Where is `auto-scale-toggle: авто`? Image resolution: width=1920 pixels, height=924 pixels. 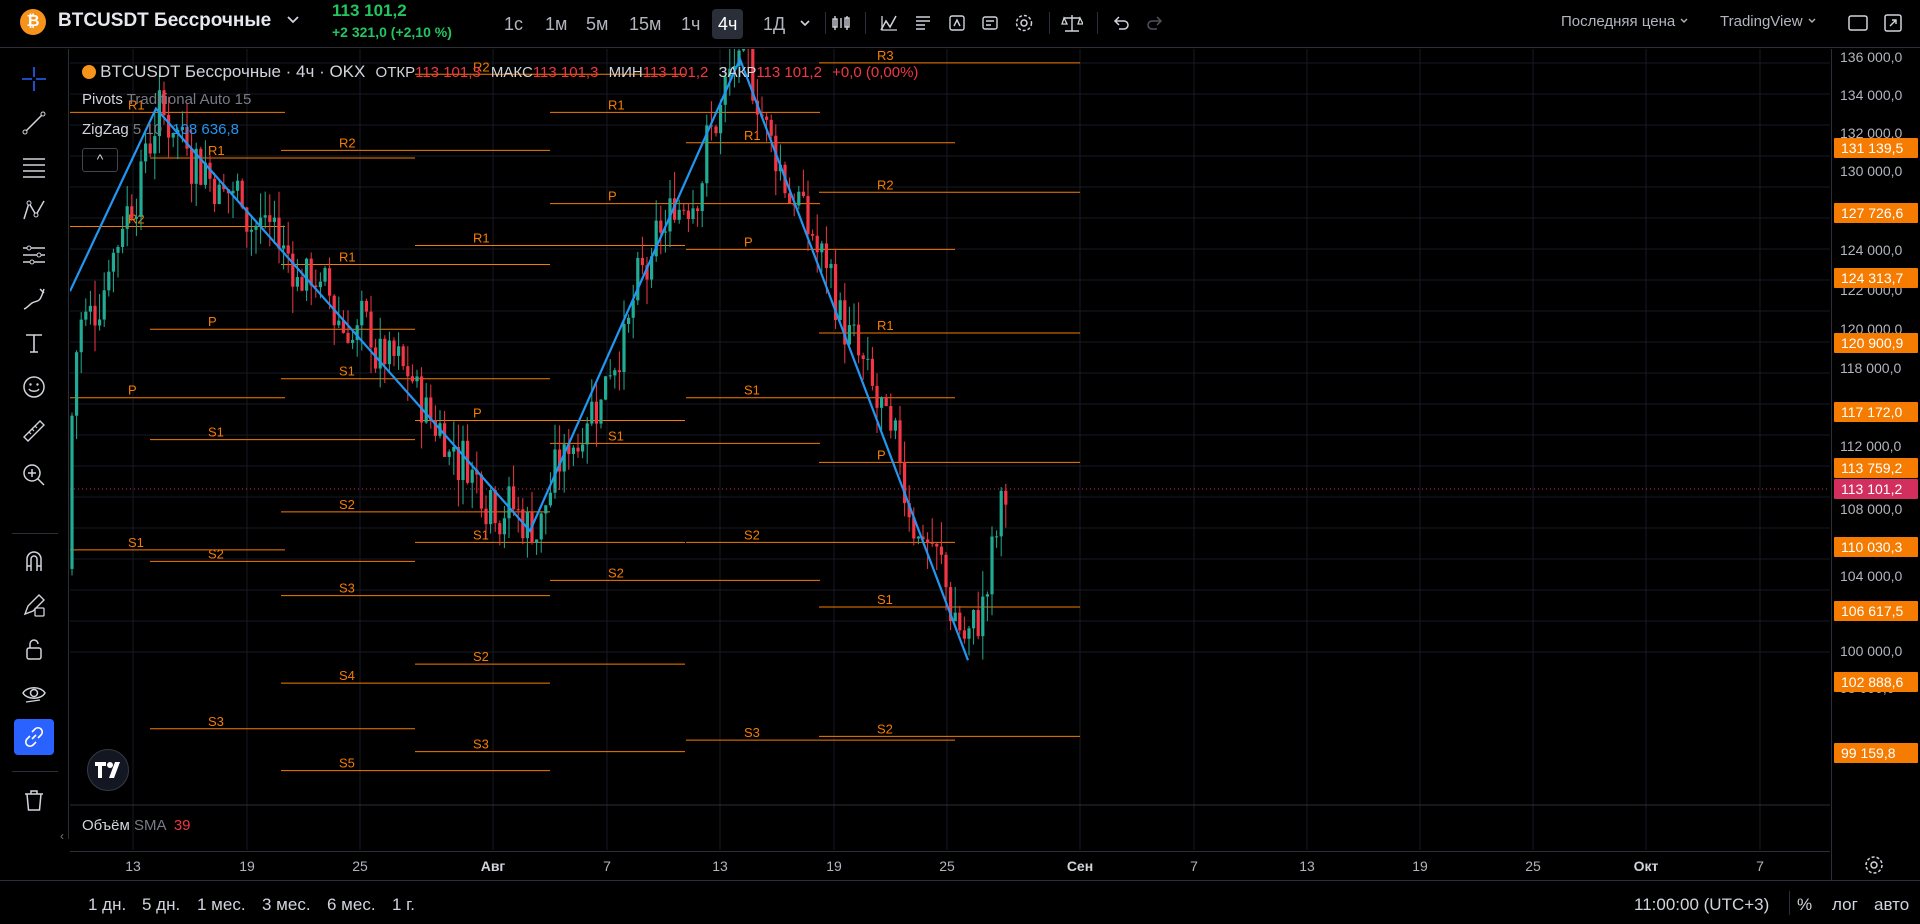
auto-scale-toggle: авто is located at coordinates (1891, 905).